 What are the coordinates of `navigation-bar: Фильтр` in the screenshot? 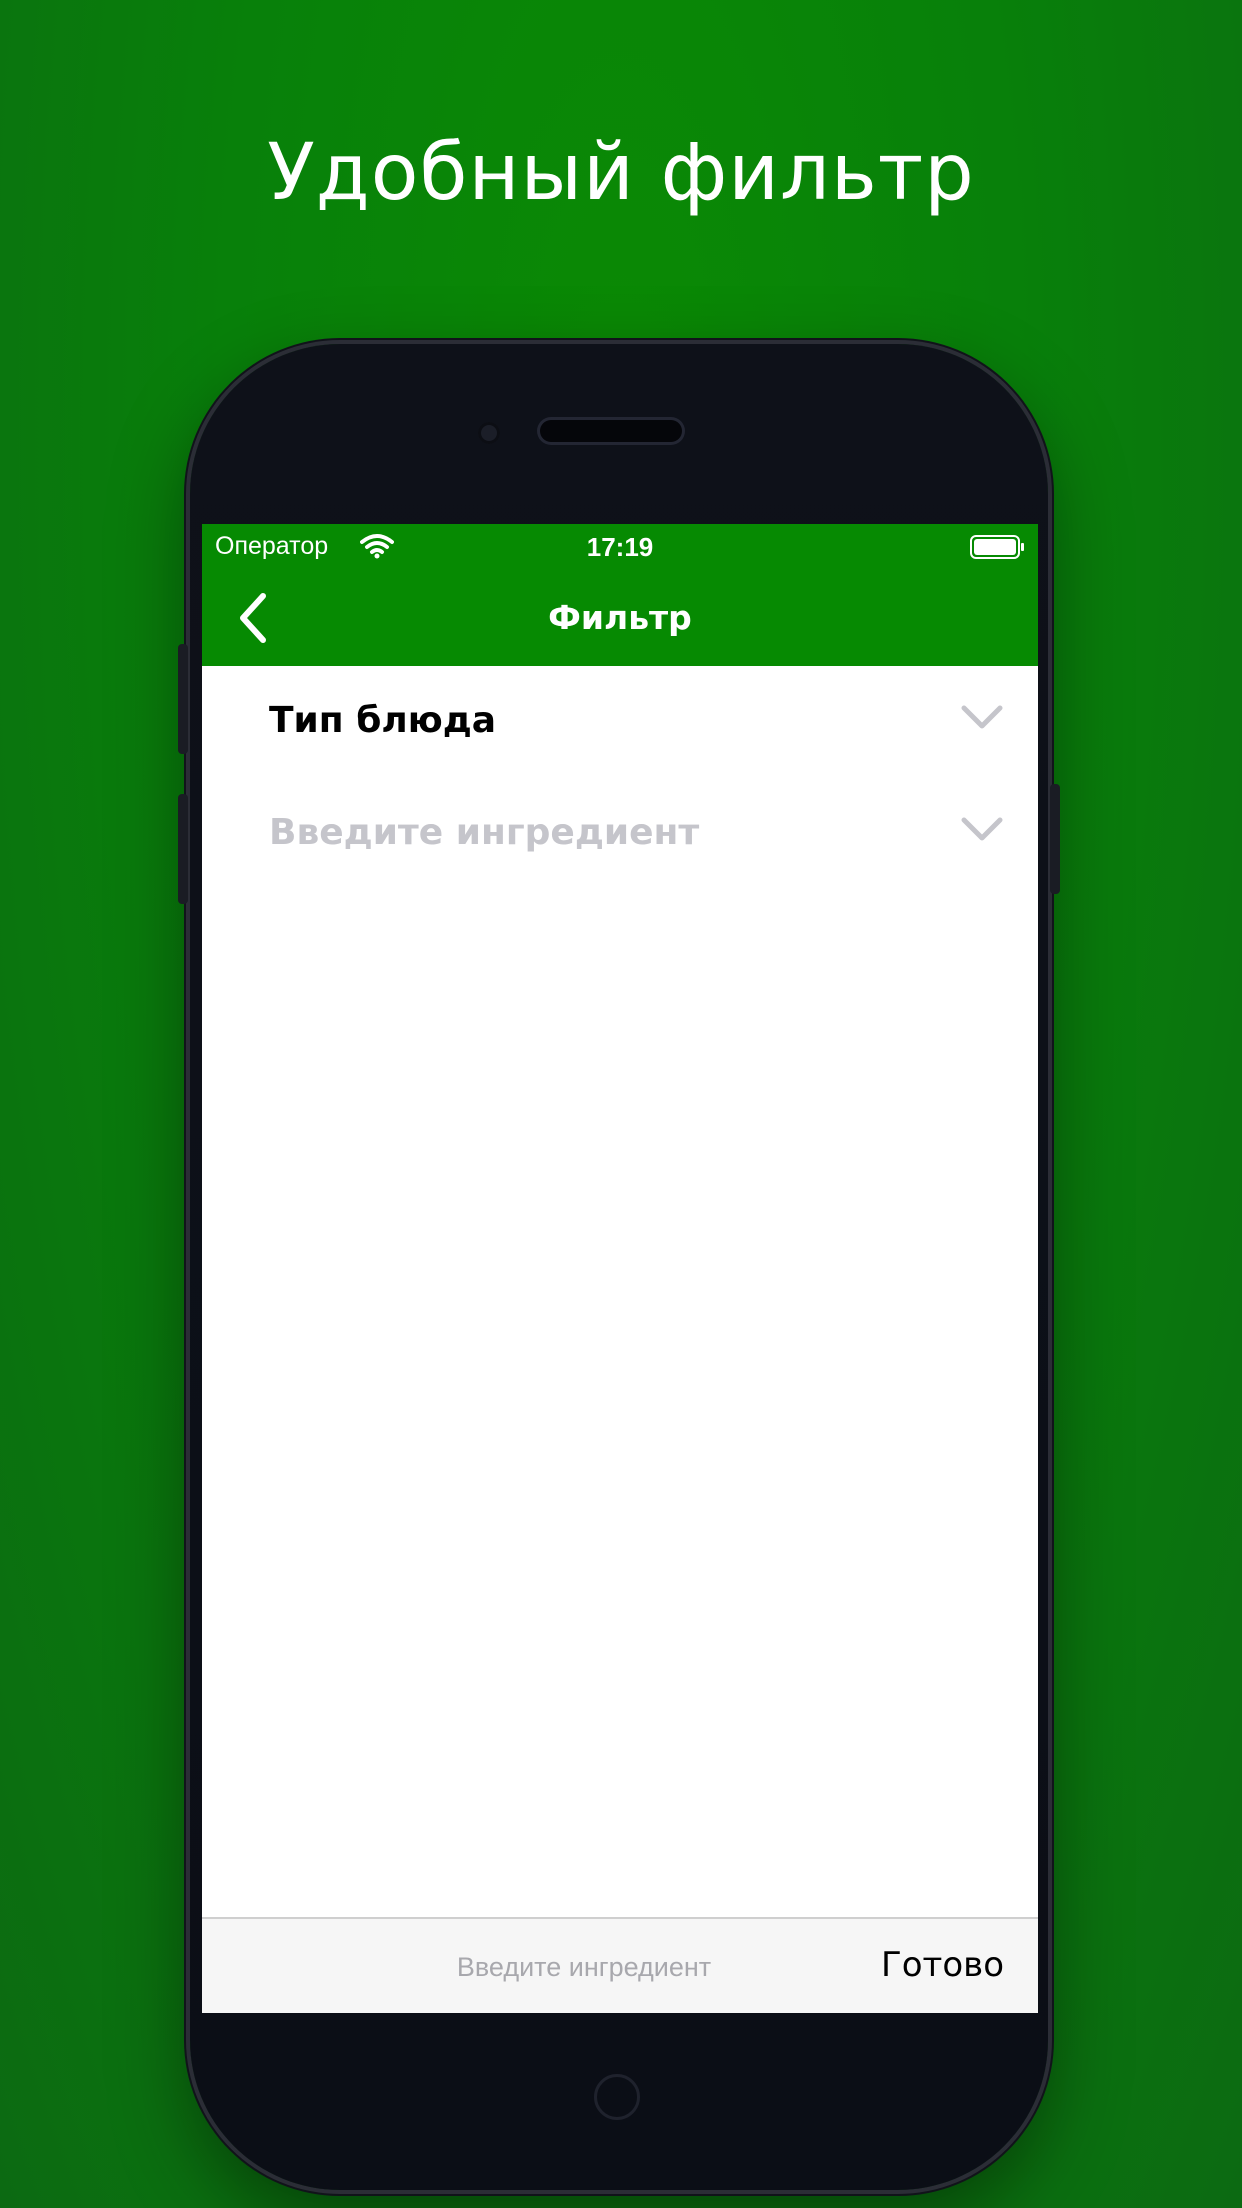 It's located at (620, 618).